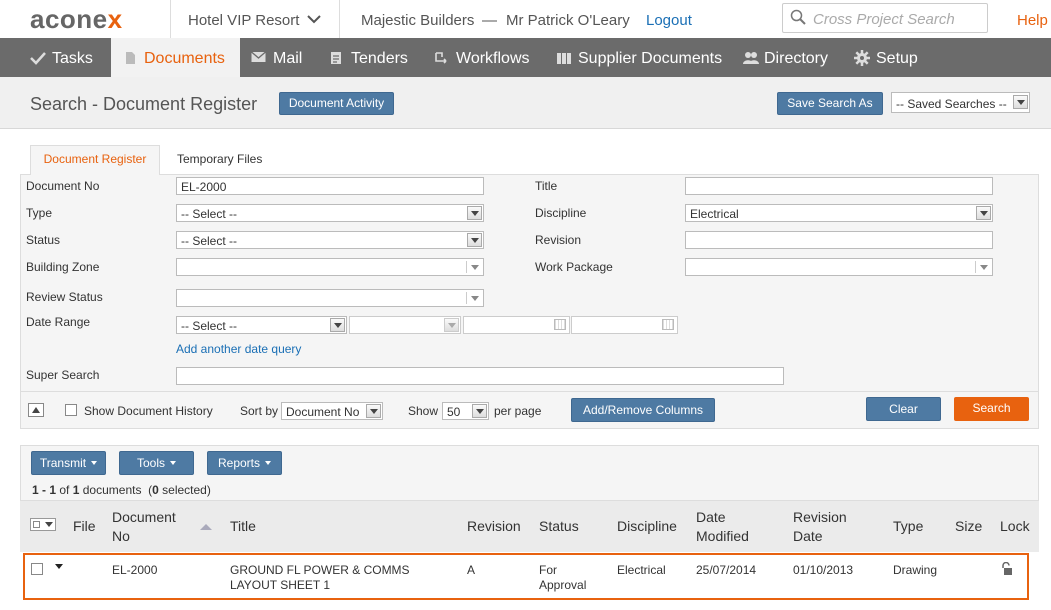  Describe the element at coordinates (243, 526) in the screenshot. I see `col-title: Title` at that location.